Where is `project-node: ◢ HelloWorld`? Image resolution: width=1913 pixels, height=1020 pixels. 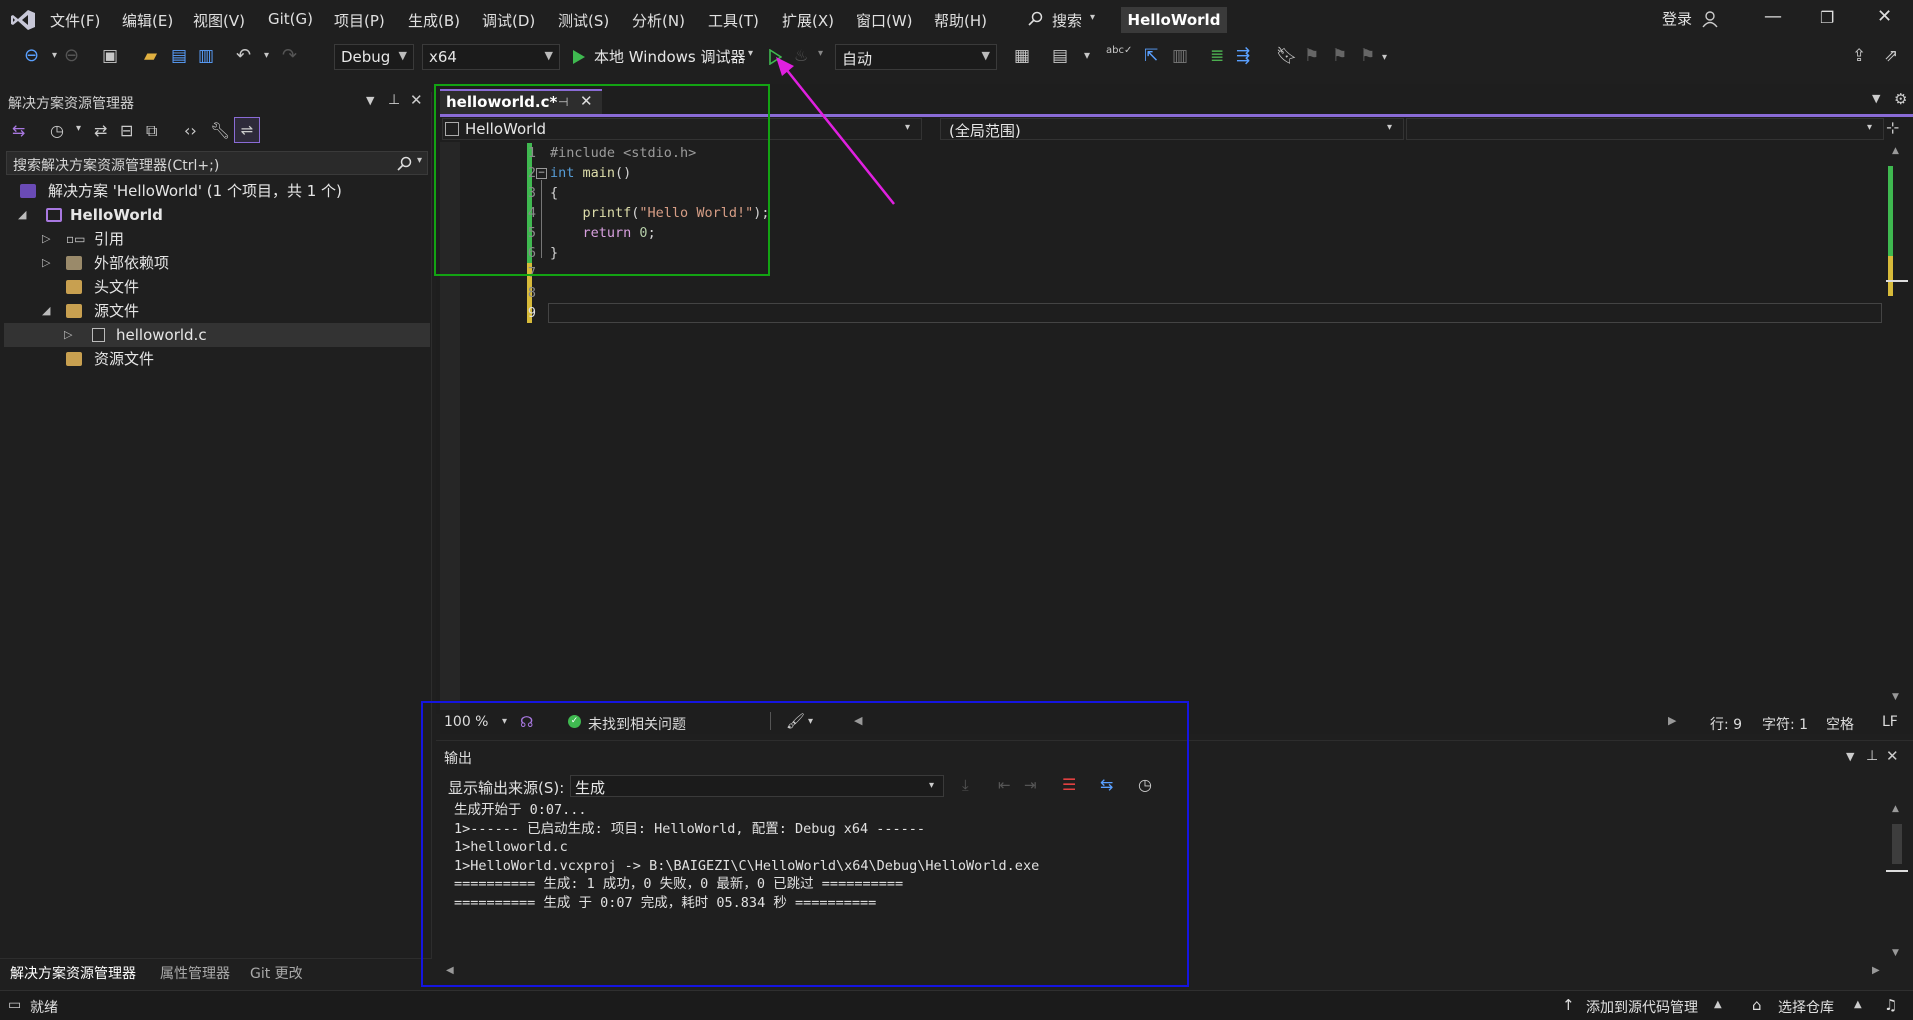
project-node: ◢ HelloWorld is located at coordinates (217, 215).